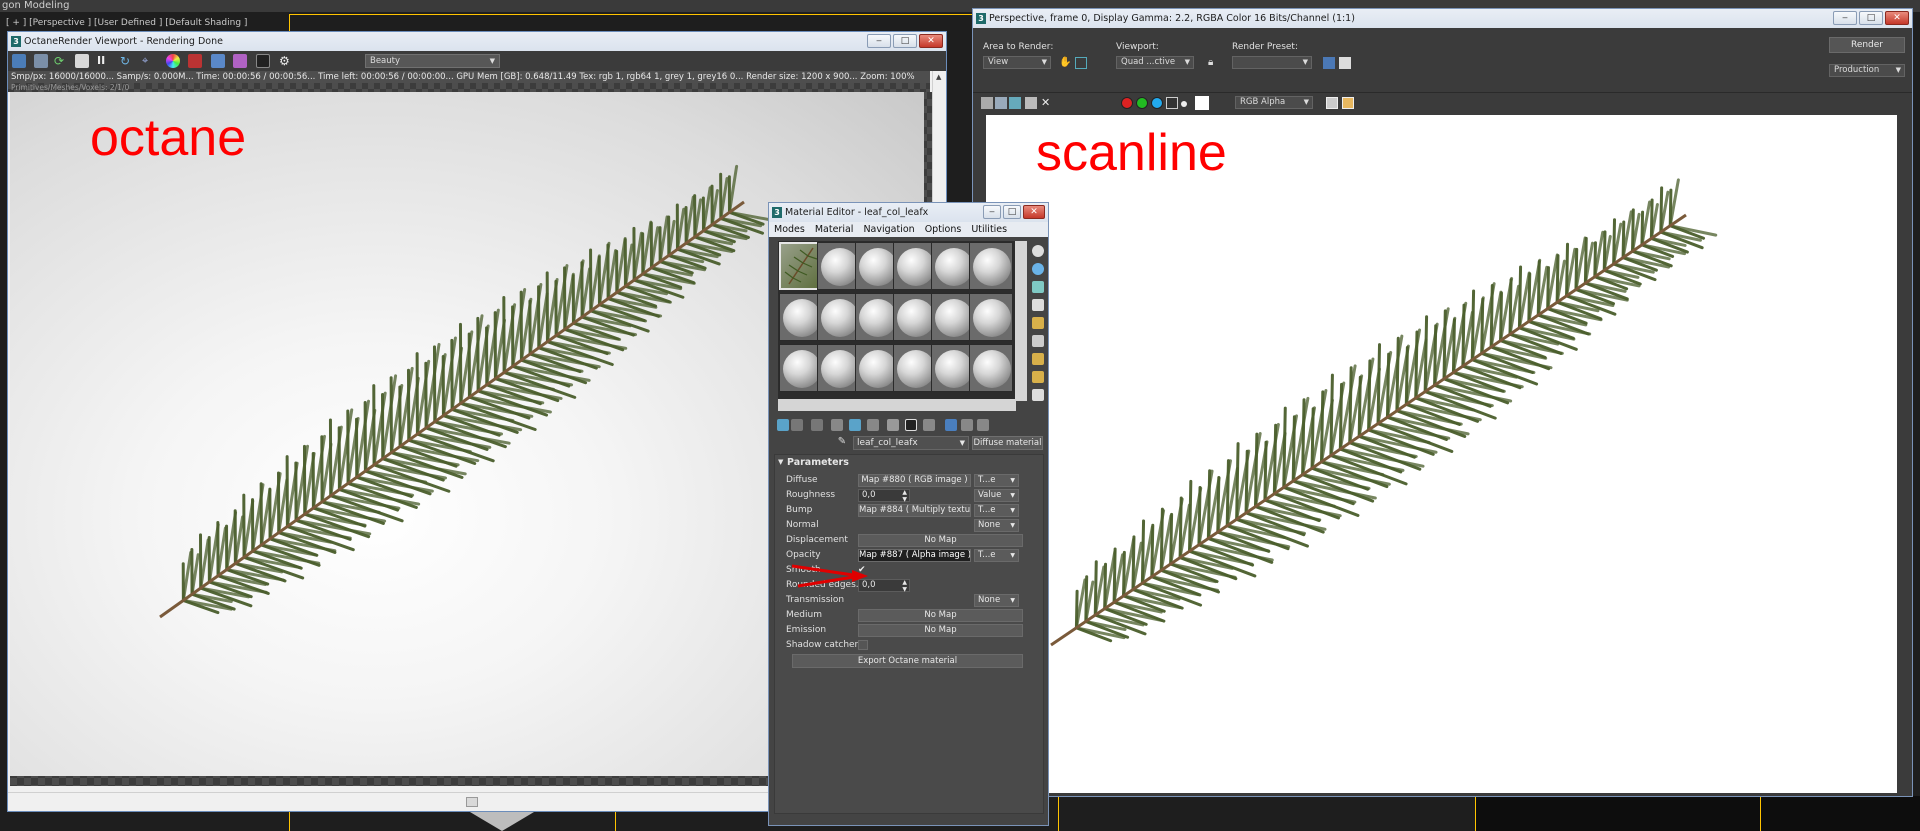 This screenshot has height=831, width=1920. Describe the element at coordinates (987, 103) in the screenshot. I see `save-image-icon` at that location.